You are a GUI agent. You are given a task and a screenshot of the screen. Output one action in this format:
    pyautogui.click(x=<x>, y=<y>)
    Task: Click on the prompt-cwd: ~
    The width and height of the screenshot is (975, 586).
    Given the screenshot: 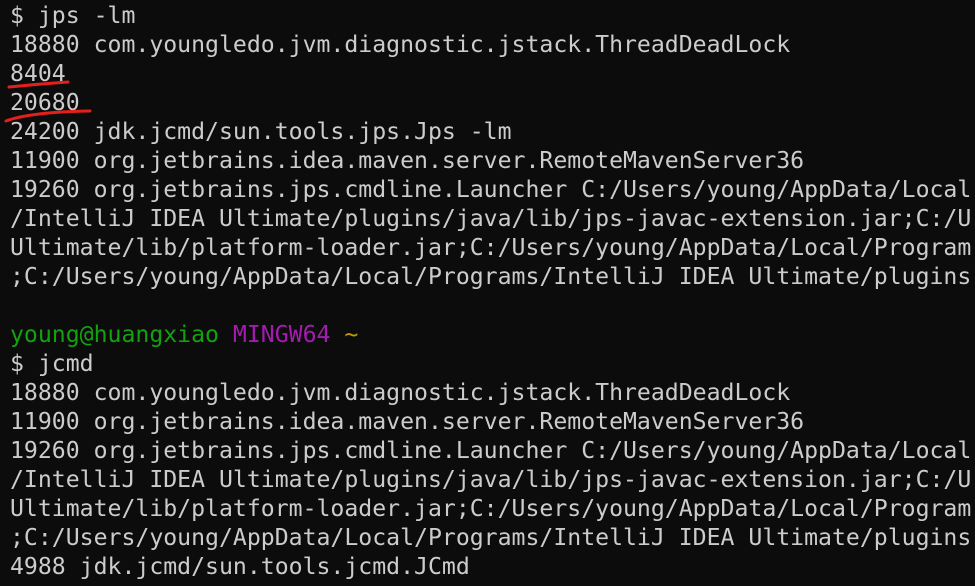 What is the action you would take?
    pyautogui.click(x=351, y=335)
    